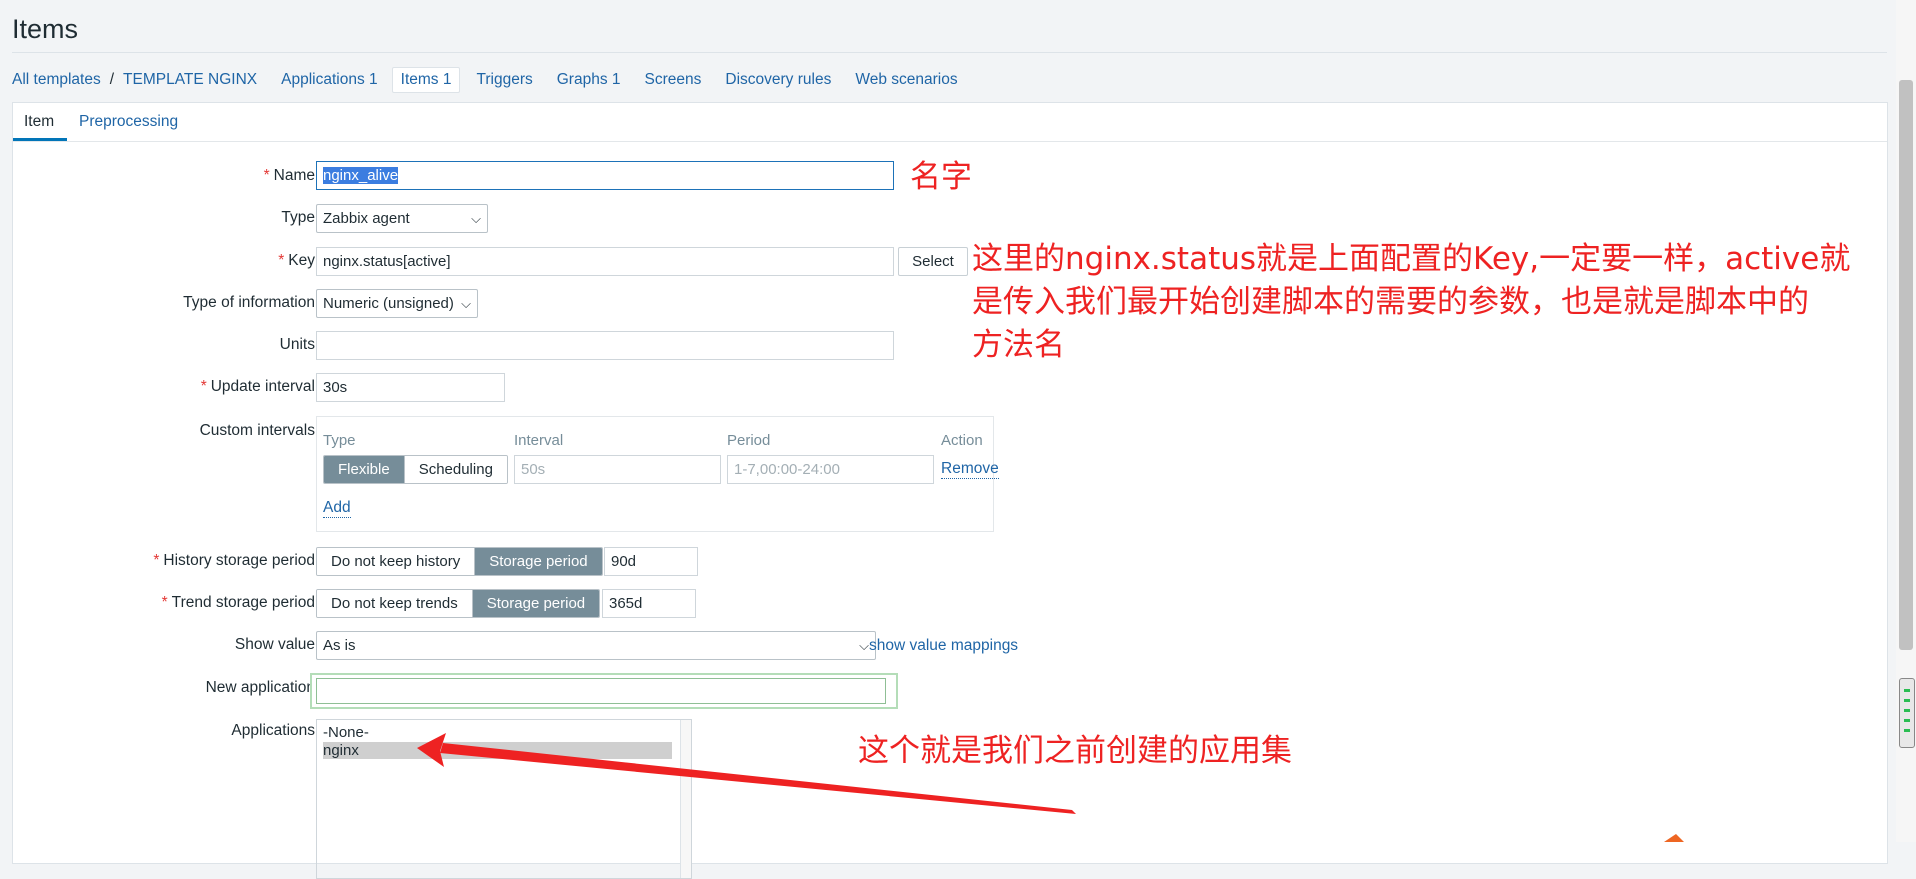 This screenshot has width=1916, height=879. I want to click on annotation-corner-arrow-icon, so click(1674, 838).